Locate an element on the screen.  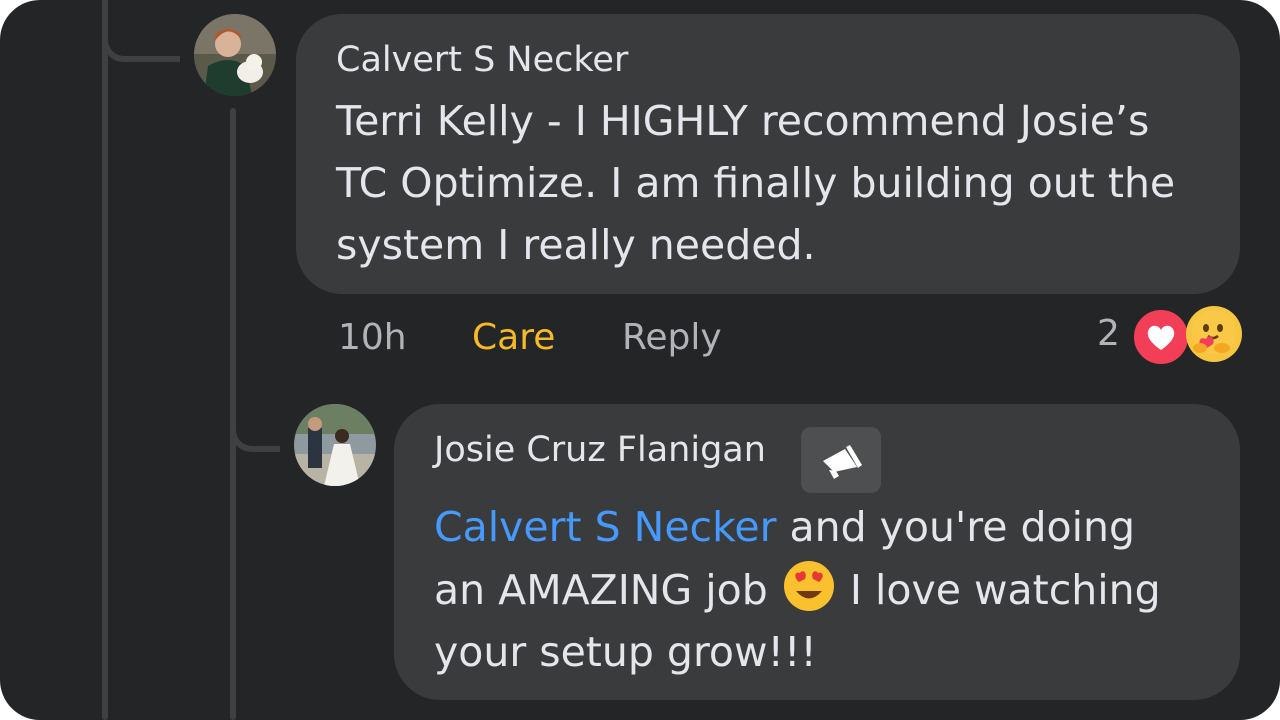
comment-text-line: Terri Kelly - I HIGHLY recommend Josie’s is located at coordinates (743, 121).